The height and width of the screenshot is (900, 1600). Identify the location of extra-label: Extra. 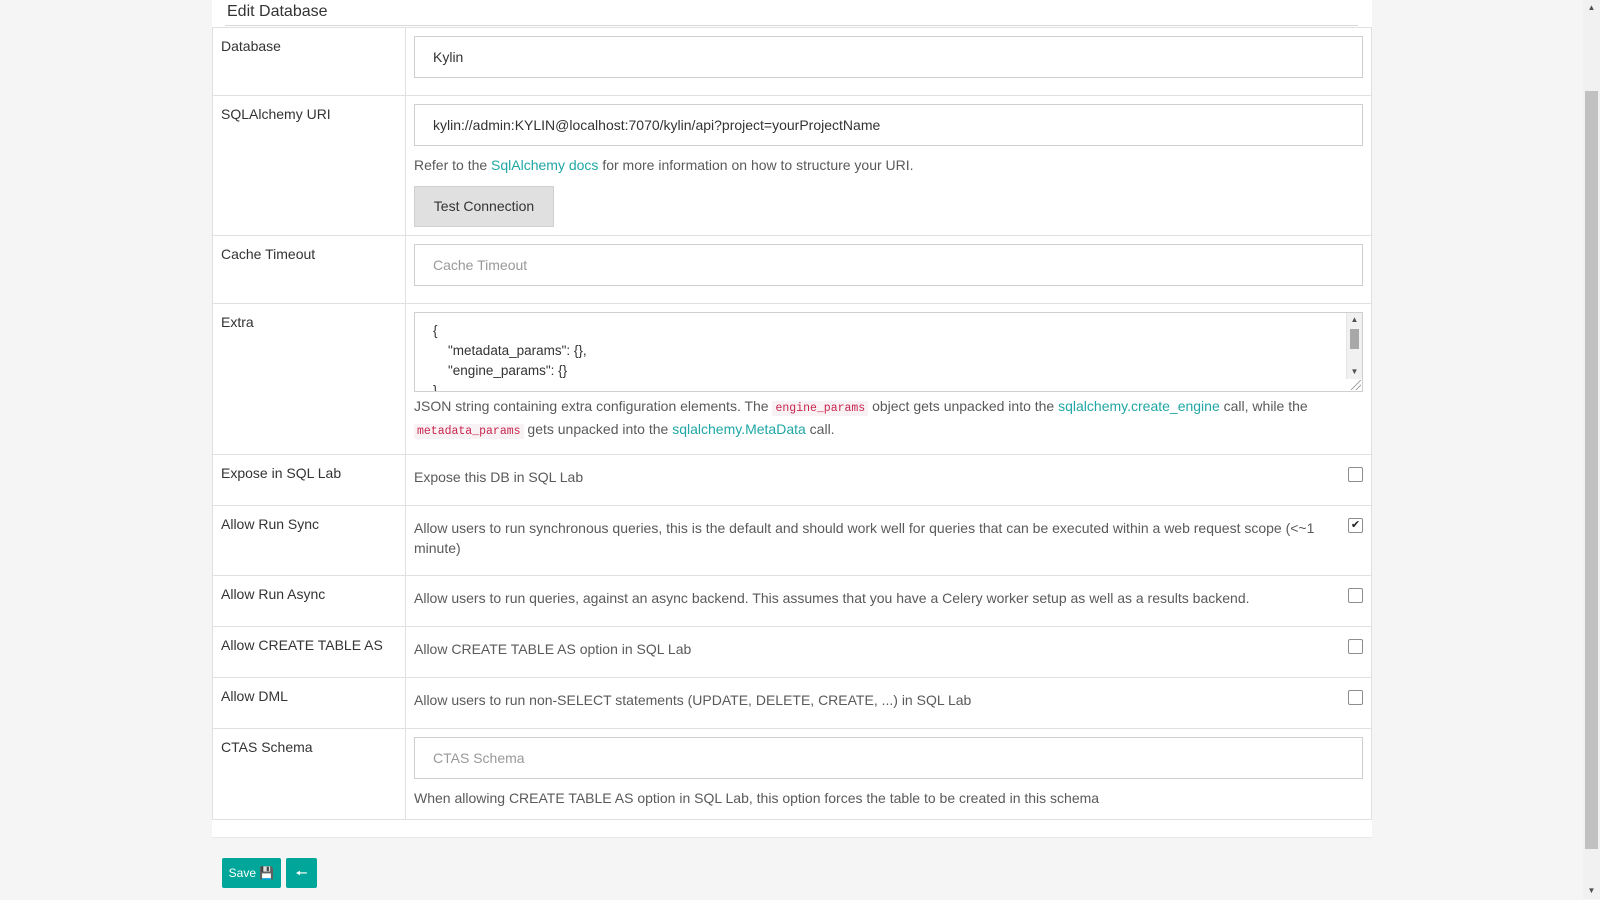
(237, 322).